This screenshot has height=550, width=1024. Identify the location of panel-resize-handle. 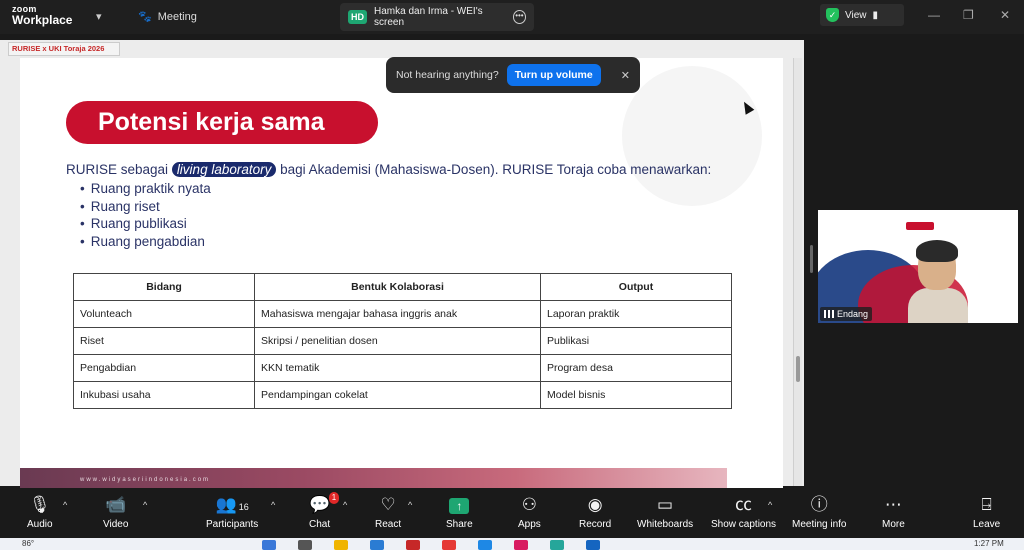
(811, 259).